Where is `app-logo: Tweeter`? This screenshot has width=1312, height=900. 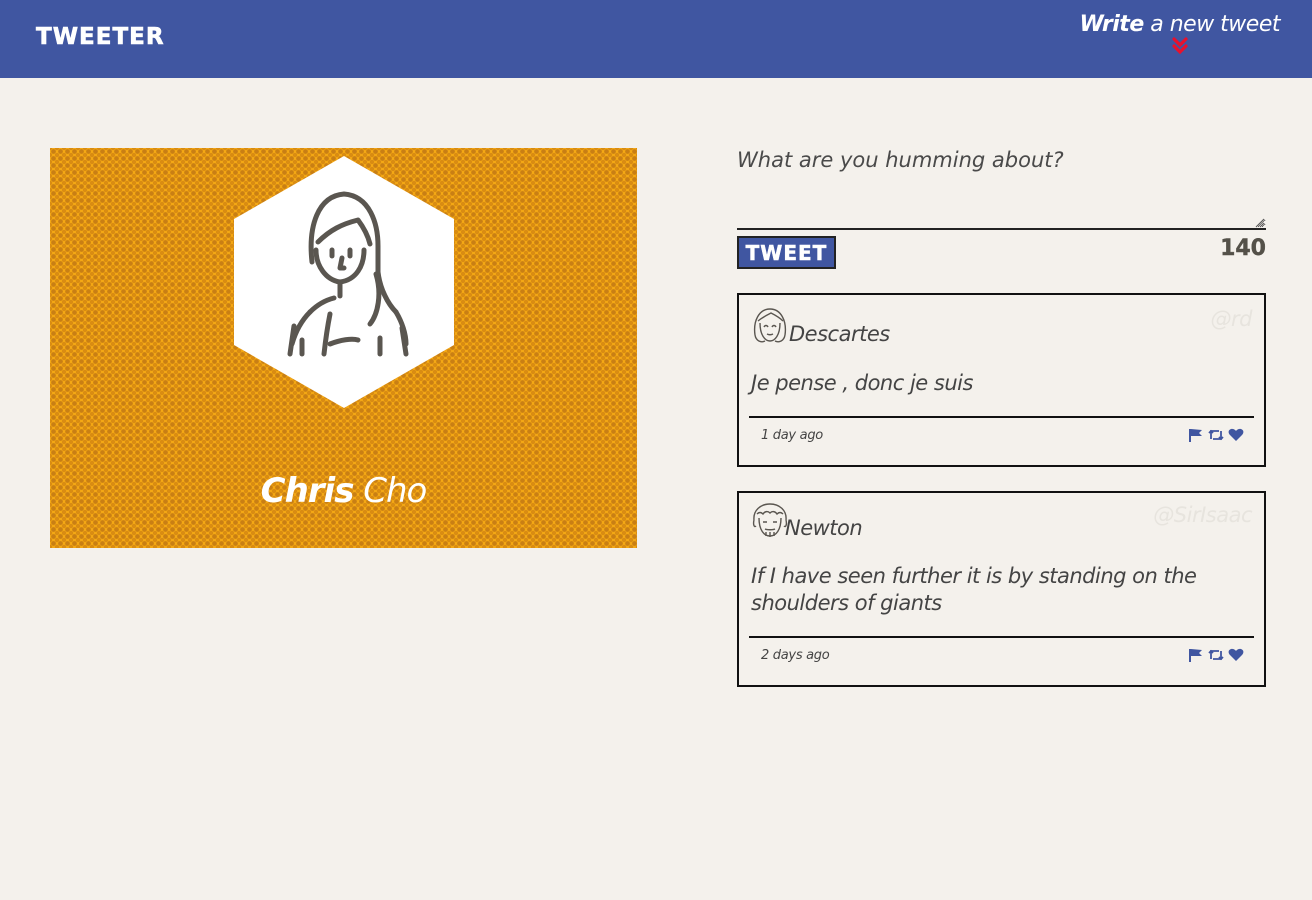 app-logo: Tweeter is located at coordinates (100, 37).